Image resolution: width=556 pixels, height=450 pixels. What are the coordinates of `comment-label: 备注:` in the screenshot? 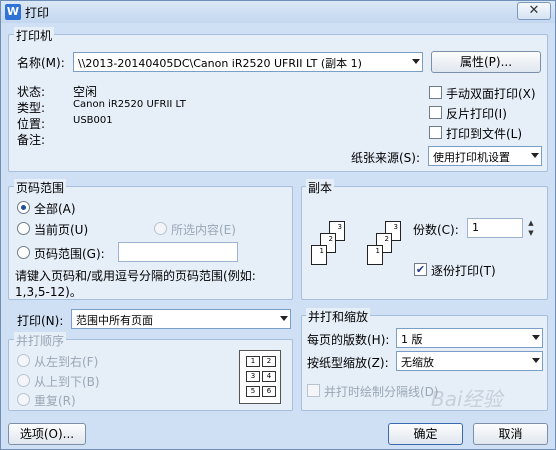 It's located at (31, 140).